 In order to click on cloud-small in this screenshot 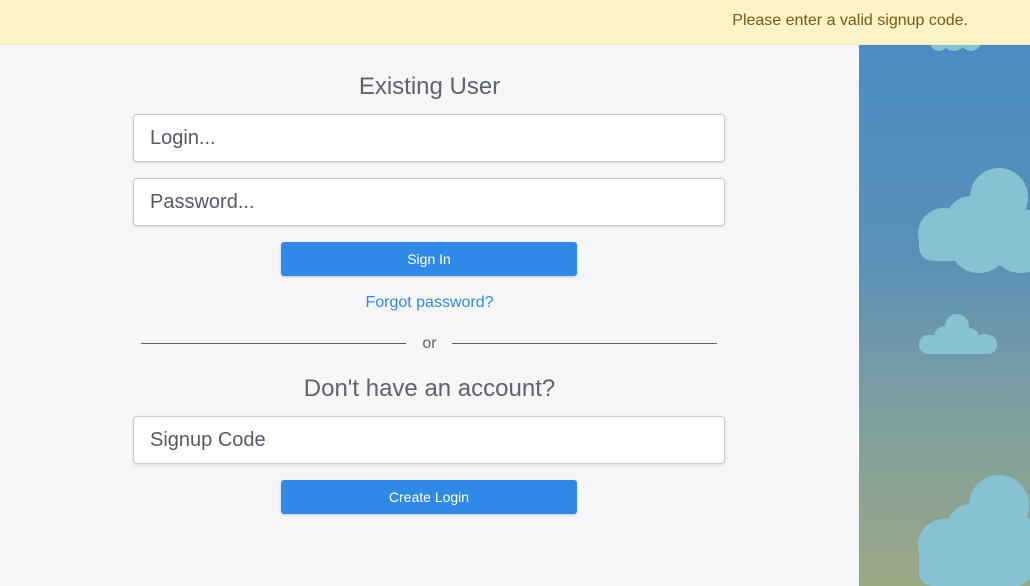, I will do `click(958, 334)`.